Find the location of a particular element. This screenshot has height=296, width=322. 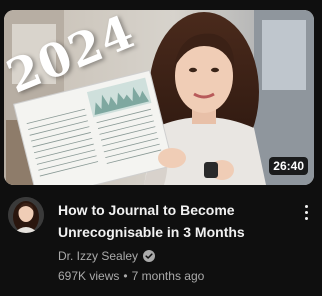

avatar-image is located at coordinates (26, 215).